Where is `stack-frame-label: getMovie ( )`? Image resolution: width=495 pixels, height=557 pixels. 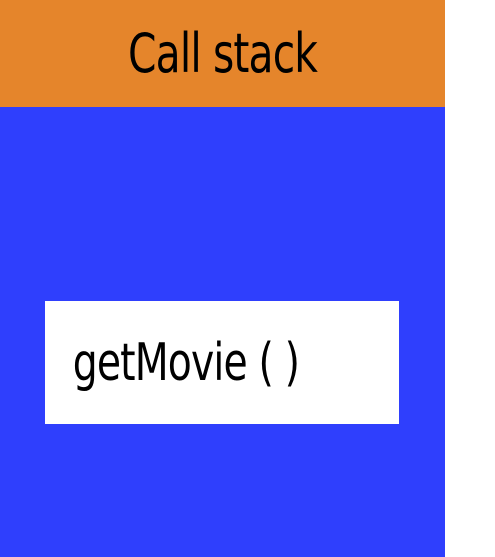 stack-frame-label: getMovie ( ) is located at coordinates (186, 362).